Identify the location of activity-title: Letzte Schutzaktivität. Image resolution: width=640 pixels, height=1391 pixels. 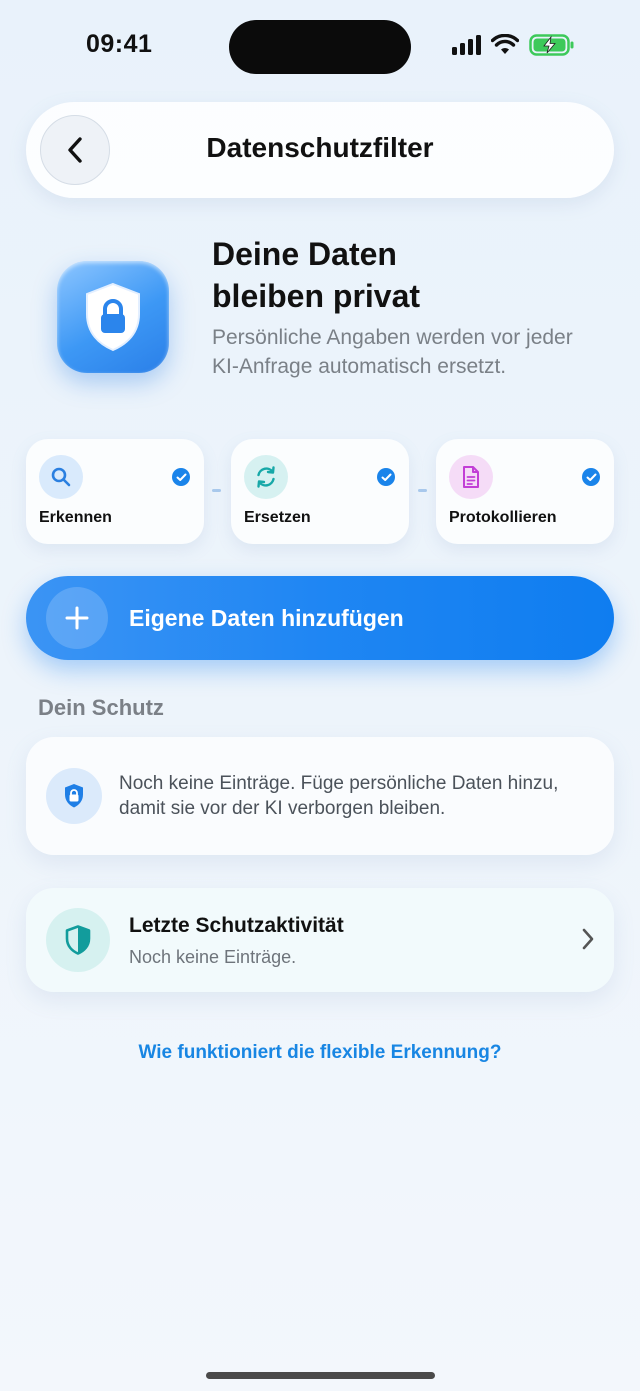
(236, 925).